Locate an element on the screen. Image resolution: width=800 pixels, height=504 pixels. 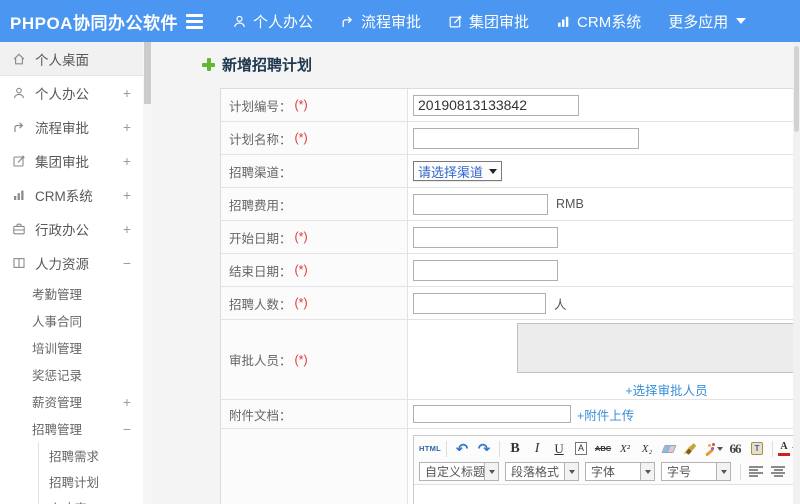
window-scrollbar is located at coordinates (796, 273).